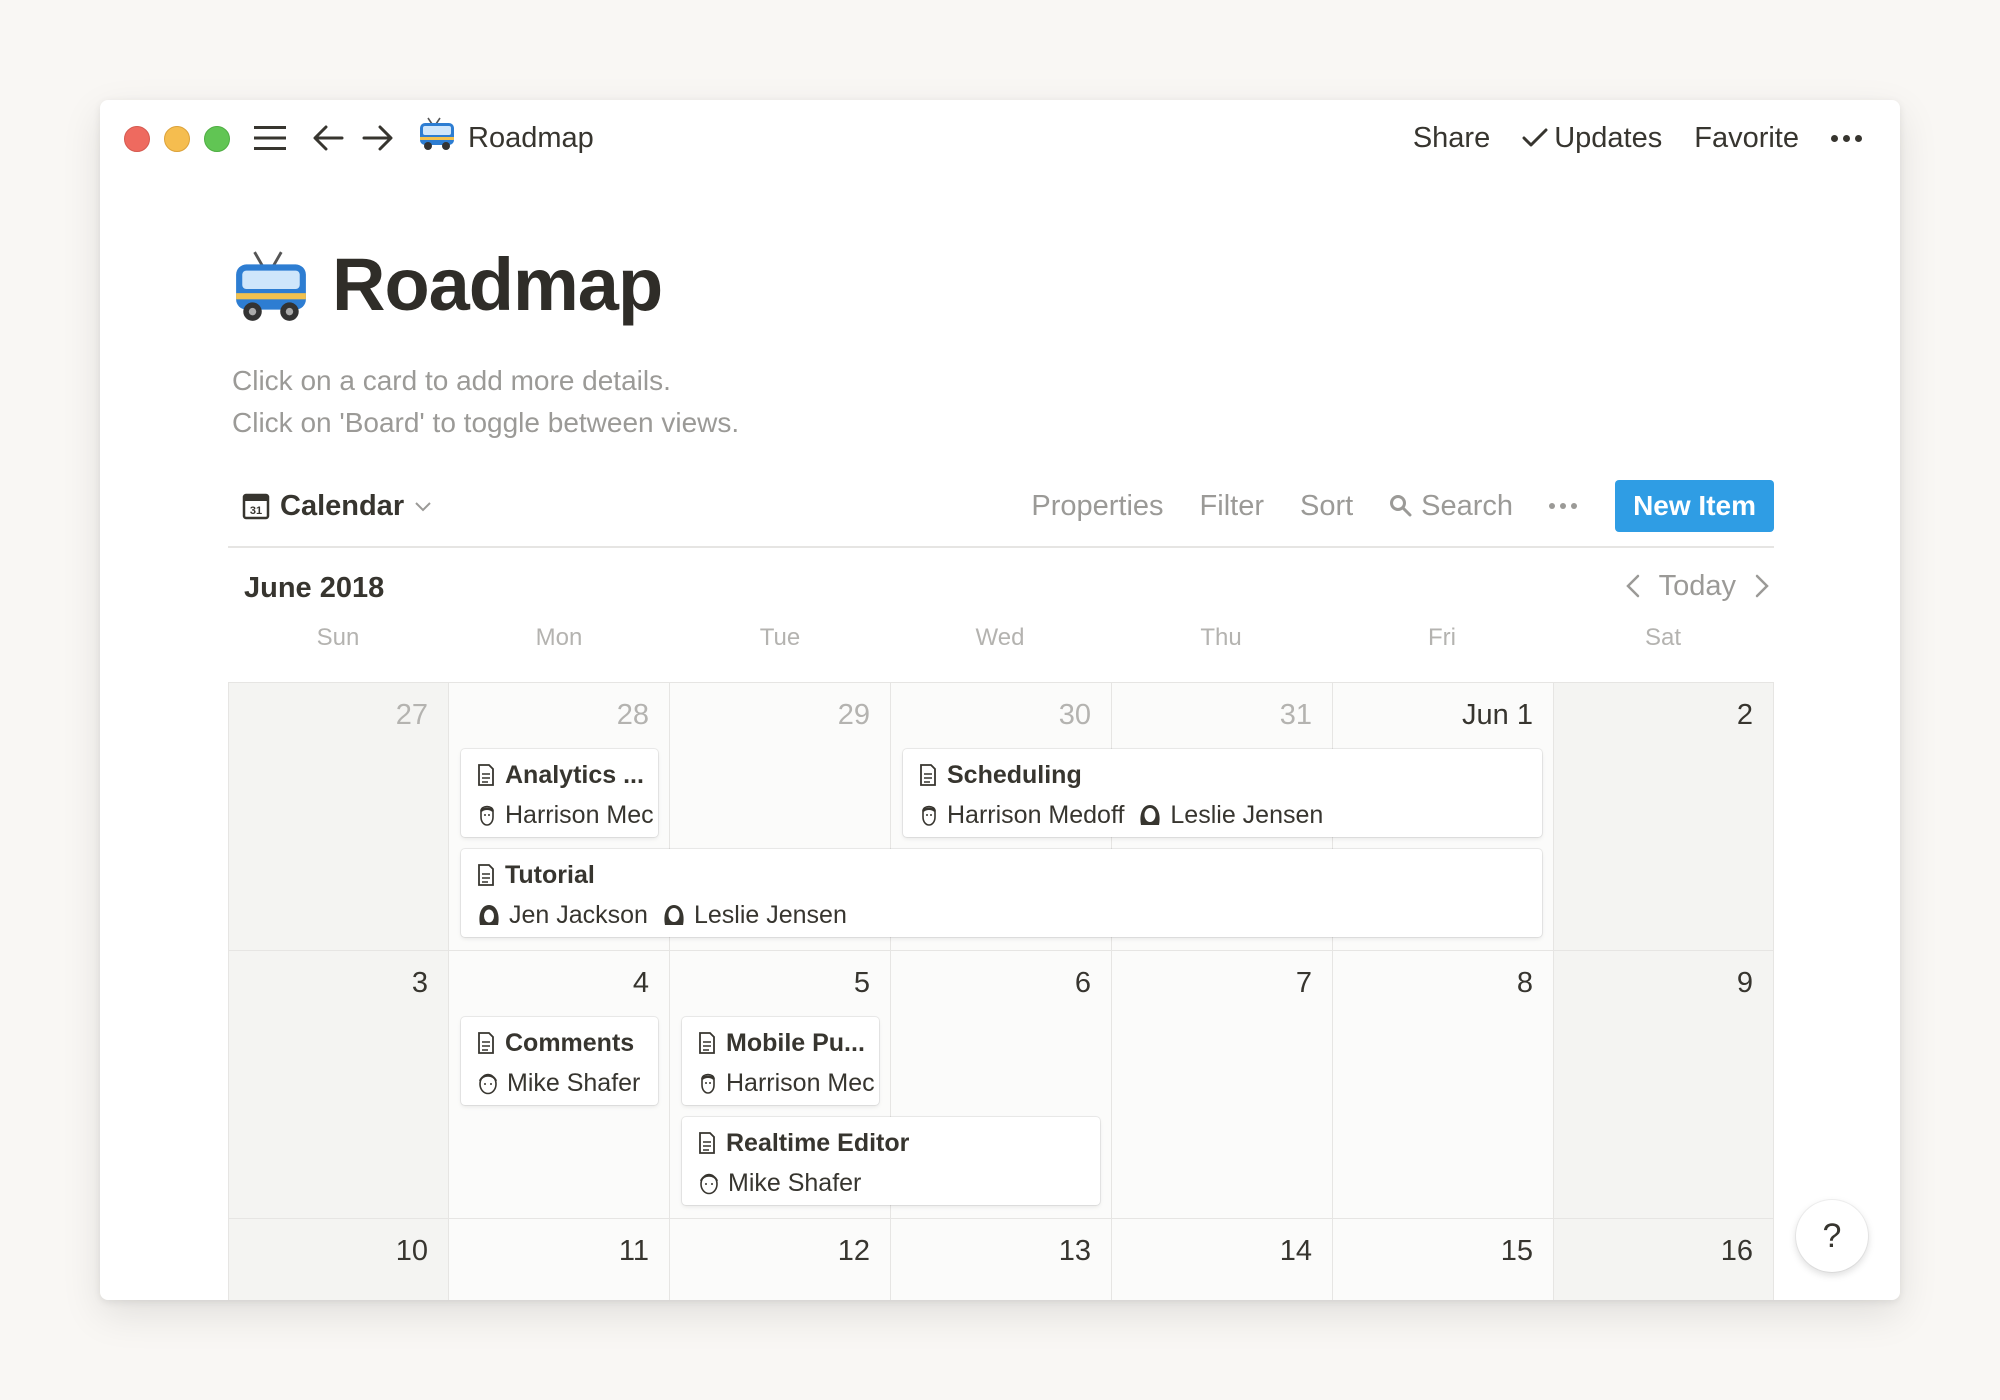 The image size is (2000, 1400). I want to click on view-more-icon, so click(1563, 506).